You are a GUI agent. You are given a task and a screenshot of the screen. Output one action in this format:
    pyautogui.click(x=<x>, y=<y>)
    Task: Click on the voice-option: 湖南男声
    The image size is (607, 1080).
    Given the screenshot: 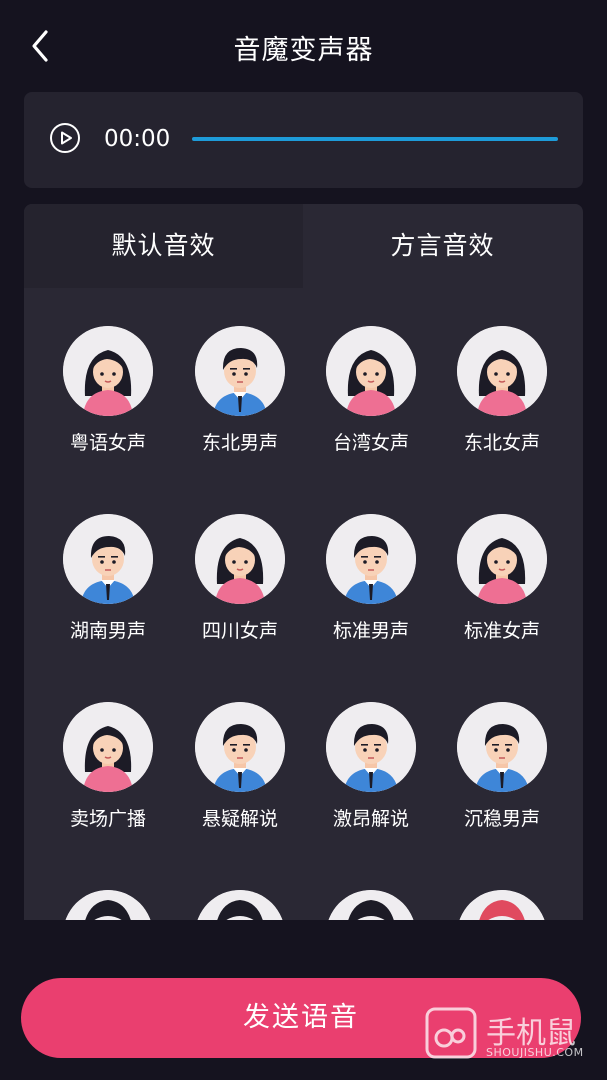 What is the action you would take?
    pyautogui.click(x=108, y=570)
    